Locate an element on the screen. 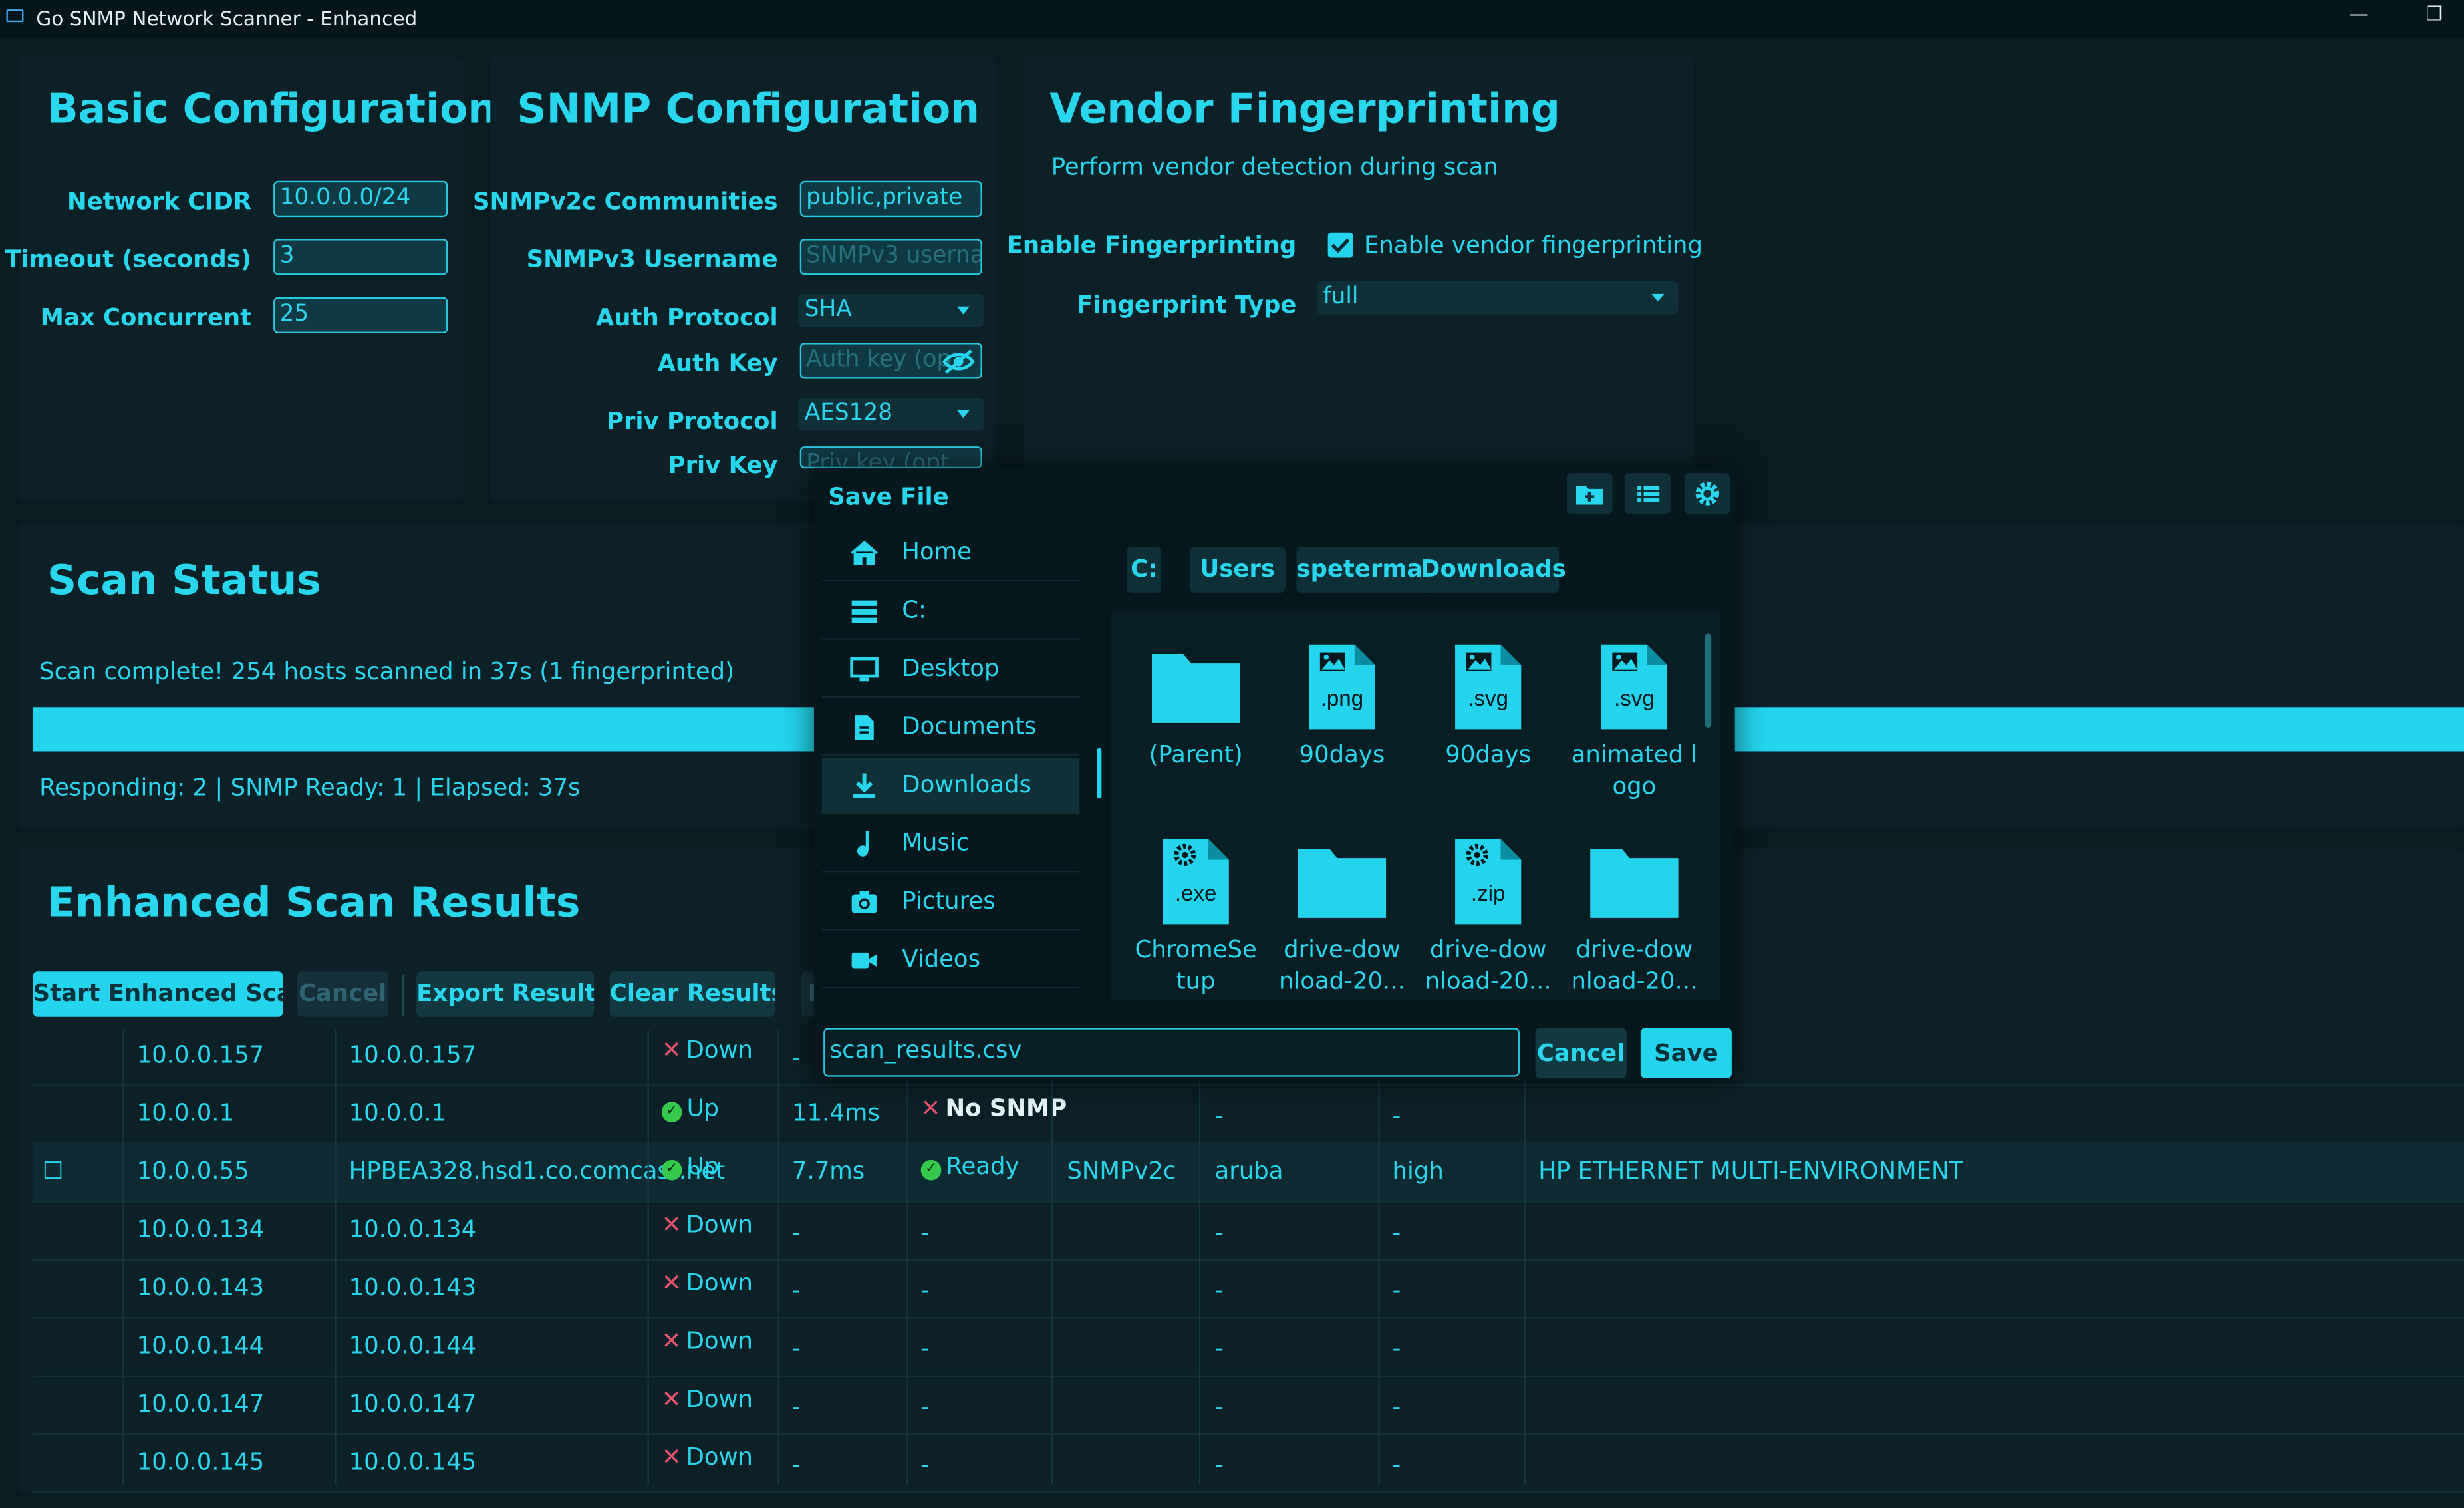 The image size is (2464, 1508). document-icon is located at coordinates (864, 727).